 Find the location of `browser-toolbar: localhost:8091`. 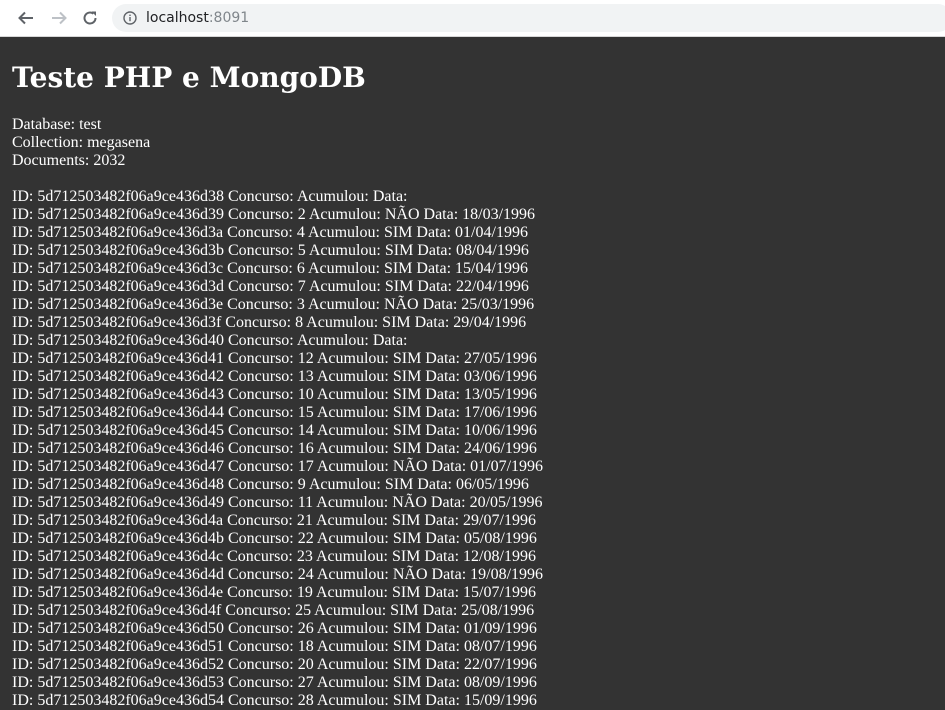

browser-toolbar: localhost:8091 is located at coordinates (472, 18).